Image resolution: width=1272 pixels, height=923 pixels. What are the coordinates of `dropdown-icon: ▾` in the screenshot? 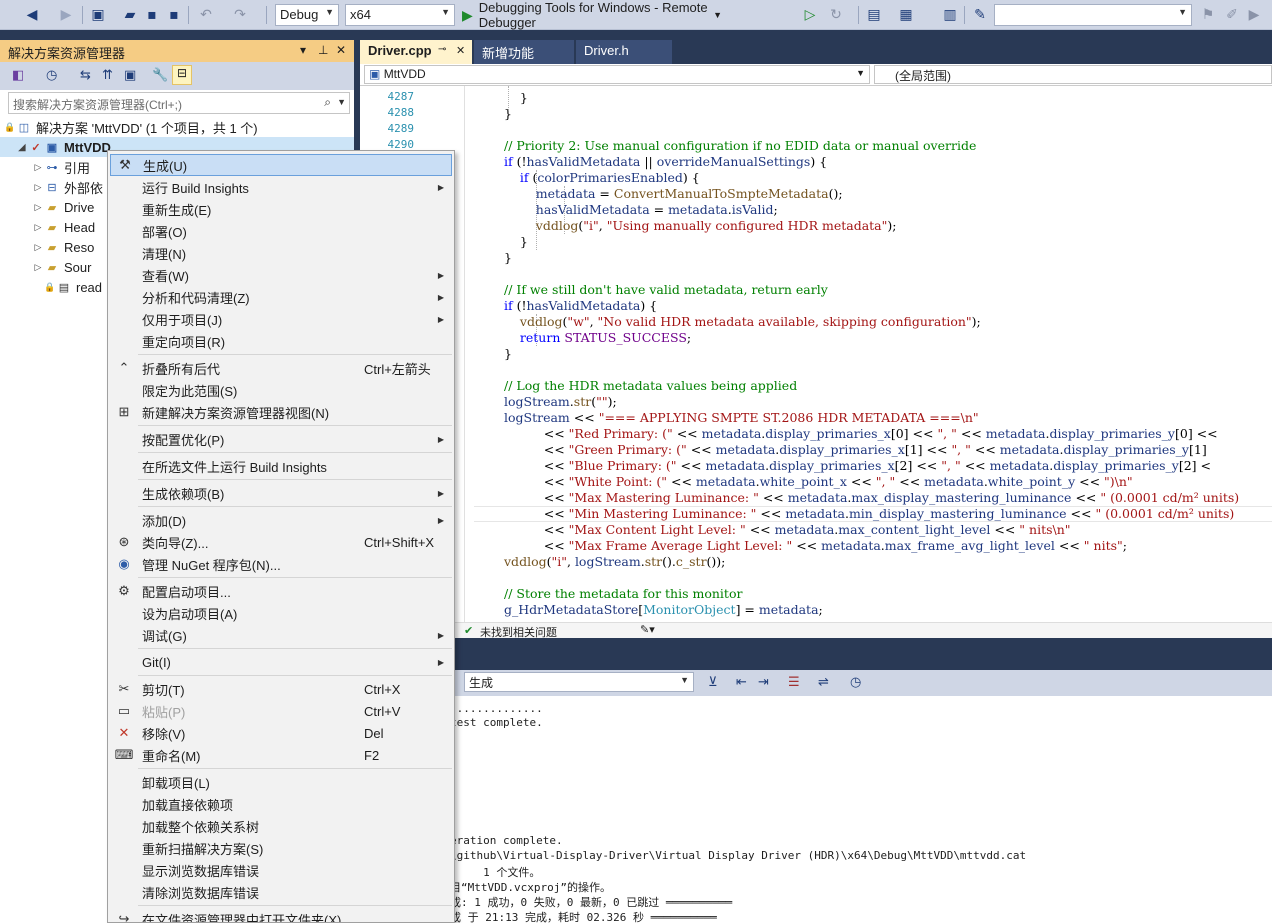 It's located at (303, 50).